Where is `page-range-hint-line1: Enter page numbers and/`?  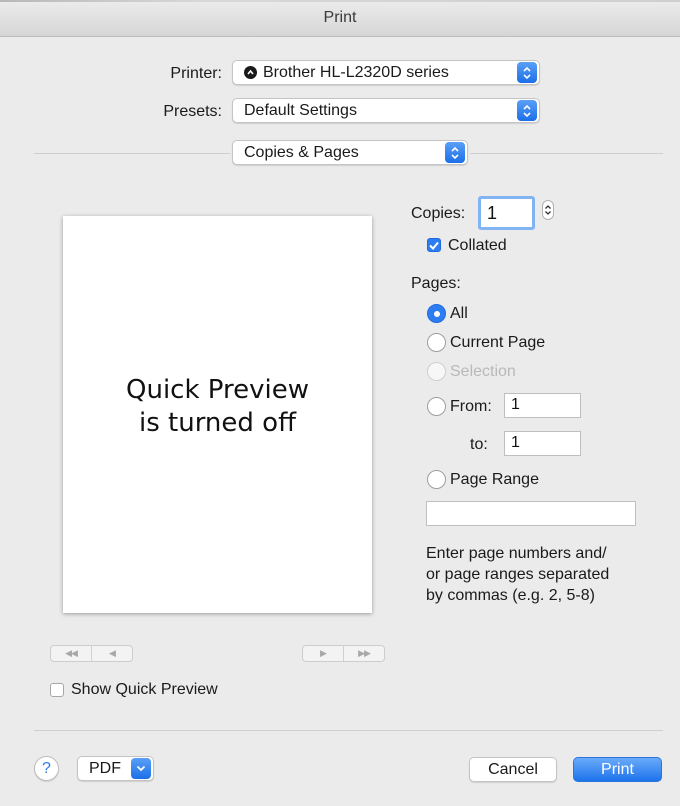 page-range-hint-line1: Enter page numbers and/ is located at coordinates (516, 553).